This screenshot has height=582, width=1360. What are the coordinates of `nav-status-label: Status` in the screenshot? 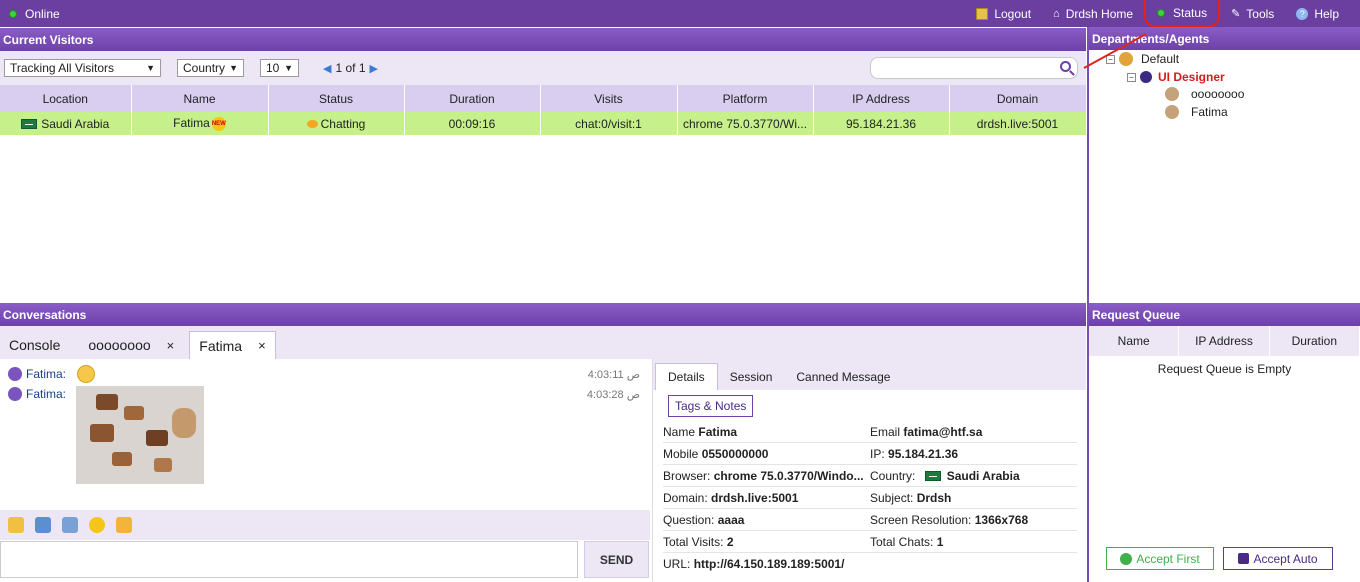 It's located at (1190, 12).